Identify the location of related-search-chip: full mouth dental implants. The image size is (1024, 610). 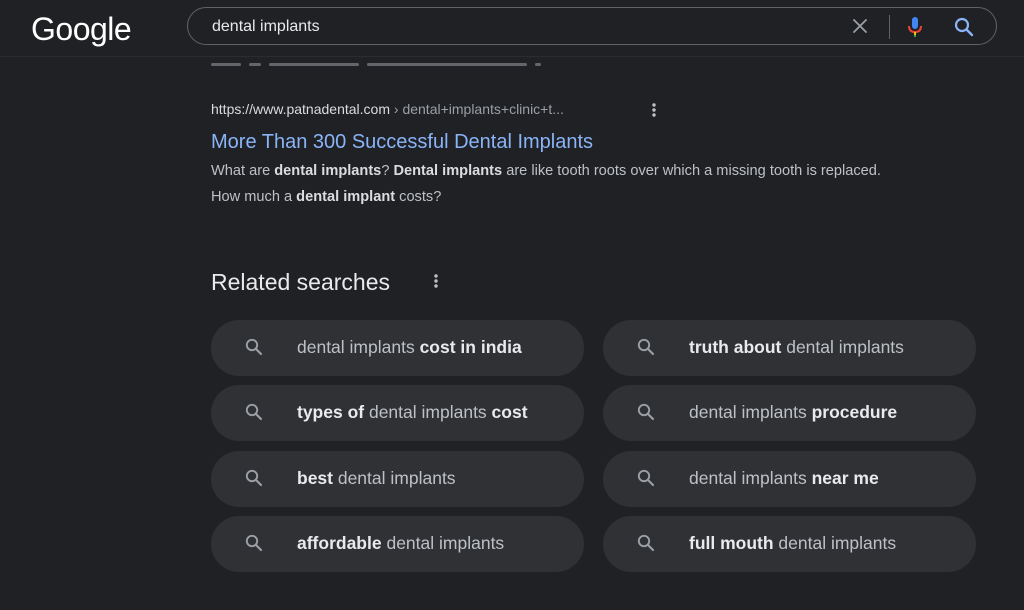
(789, 544).